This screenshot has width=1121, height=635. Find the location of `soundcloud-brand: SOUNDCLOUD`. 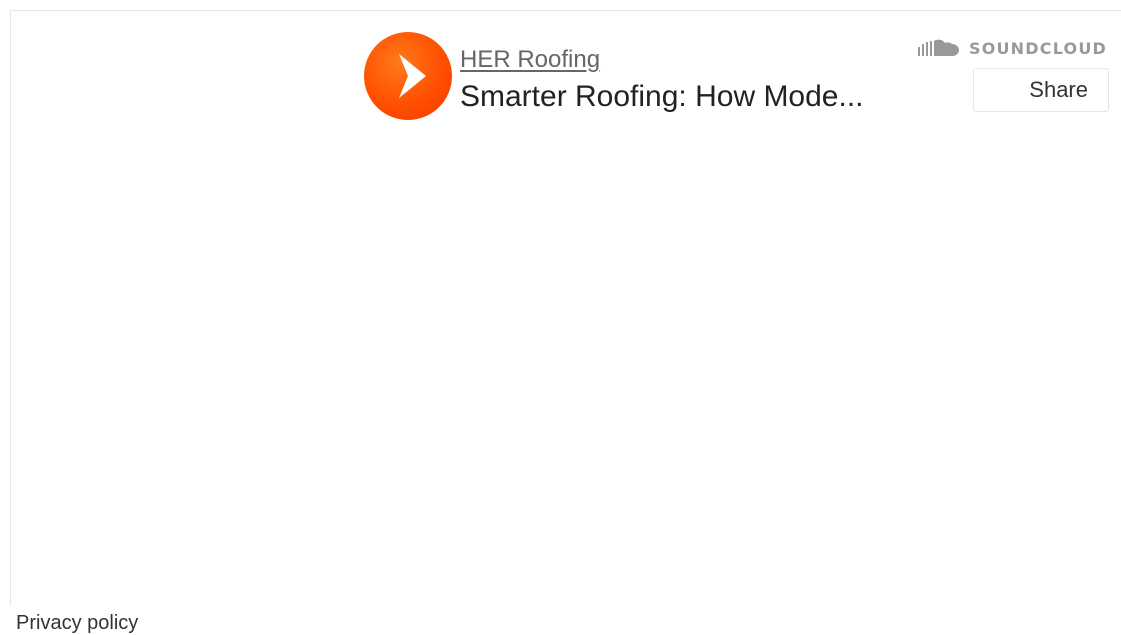

soundcloud-brand: SOUNDCLOUD is located at coordinates (1012, 48).